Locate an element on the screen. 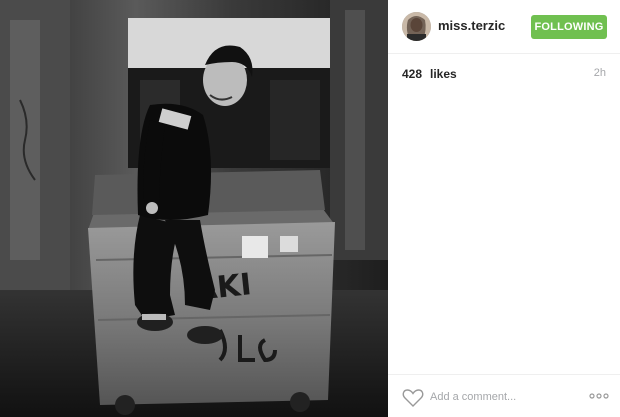 The image size is (620, 417). heart-icon is located at coordinates (413, 398).